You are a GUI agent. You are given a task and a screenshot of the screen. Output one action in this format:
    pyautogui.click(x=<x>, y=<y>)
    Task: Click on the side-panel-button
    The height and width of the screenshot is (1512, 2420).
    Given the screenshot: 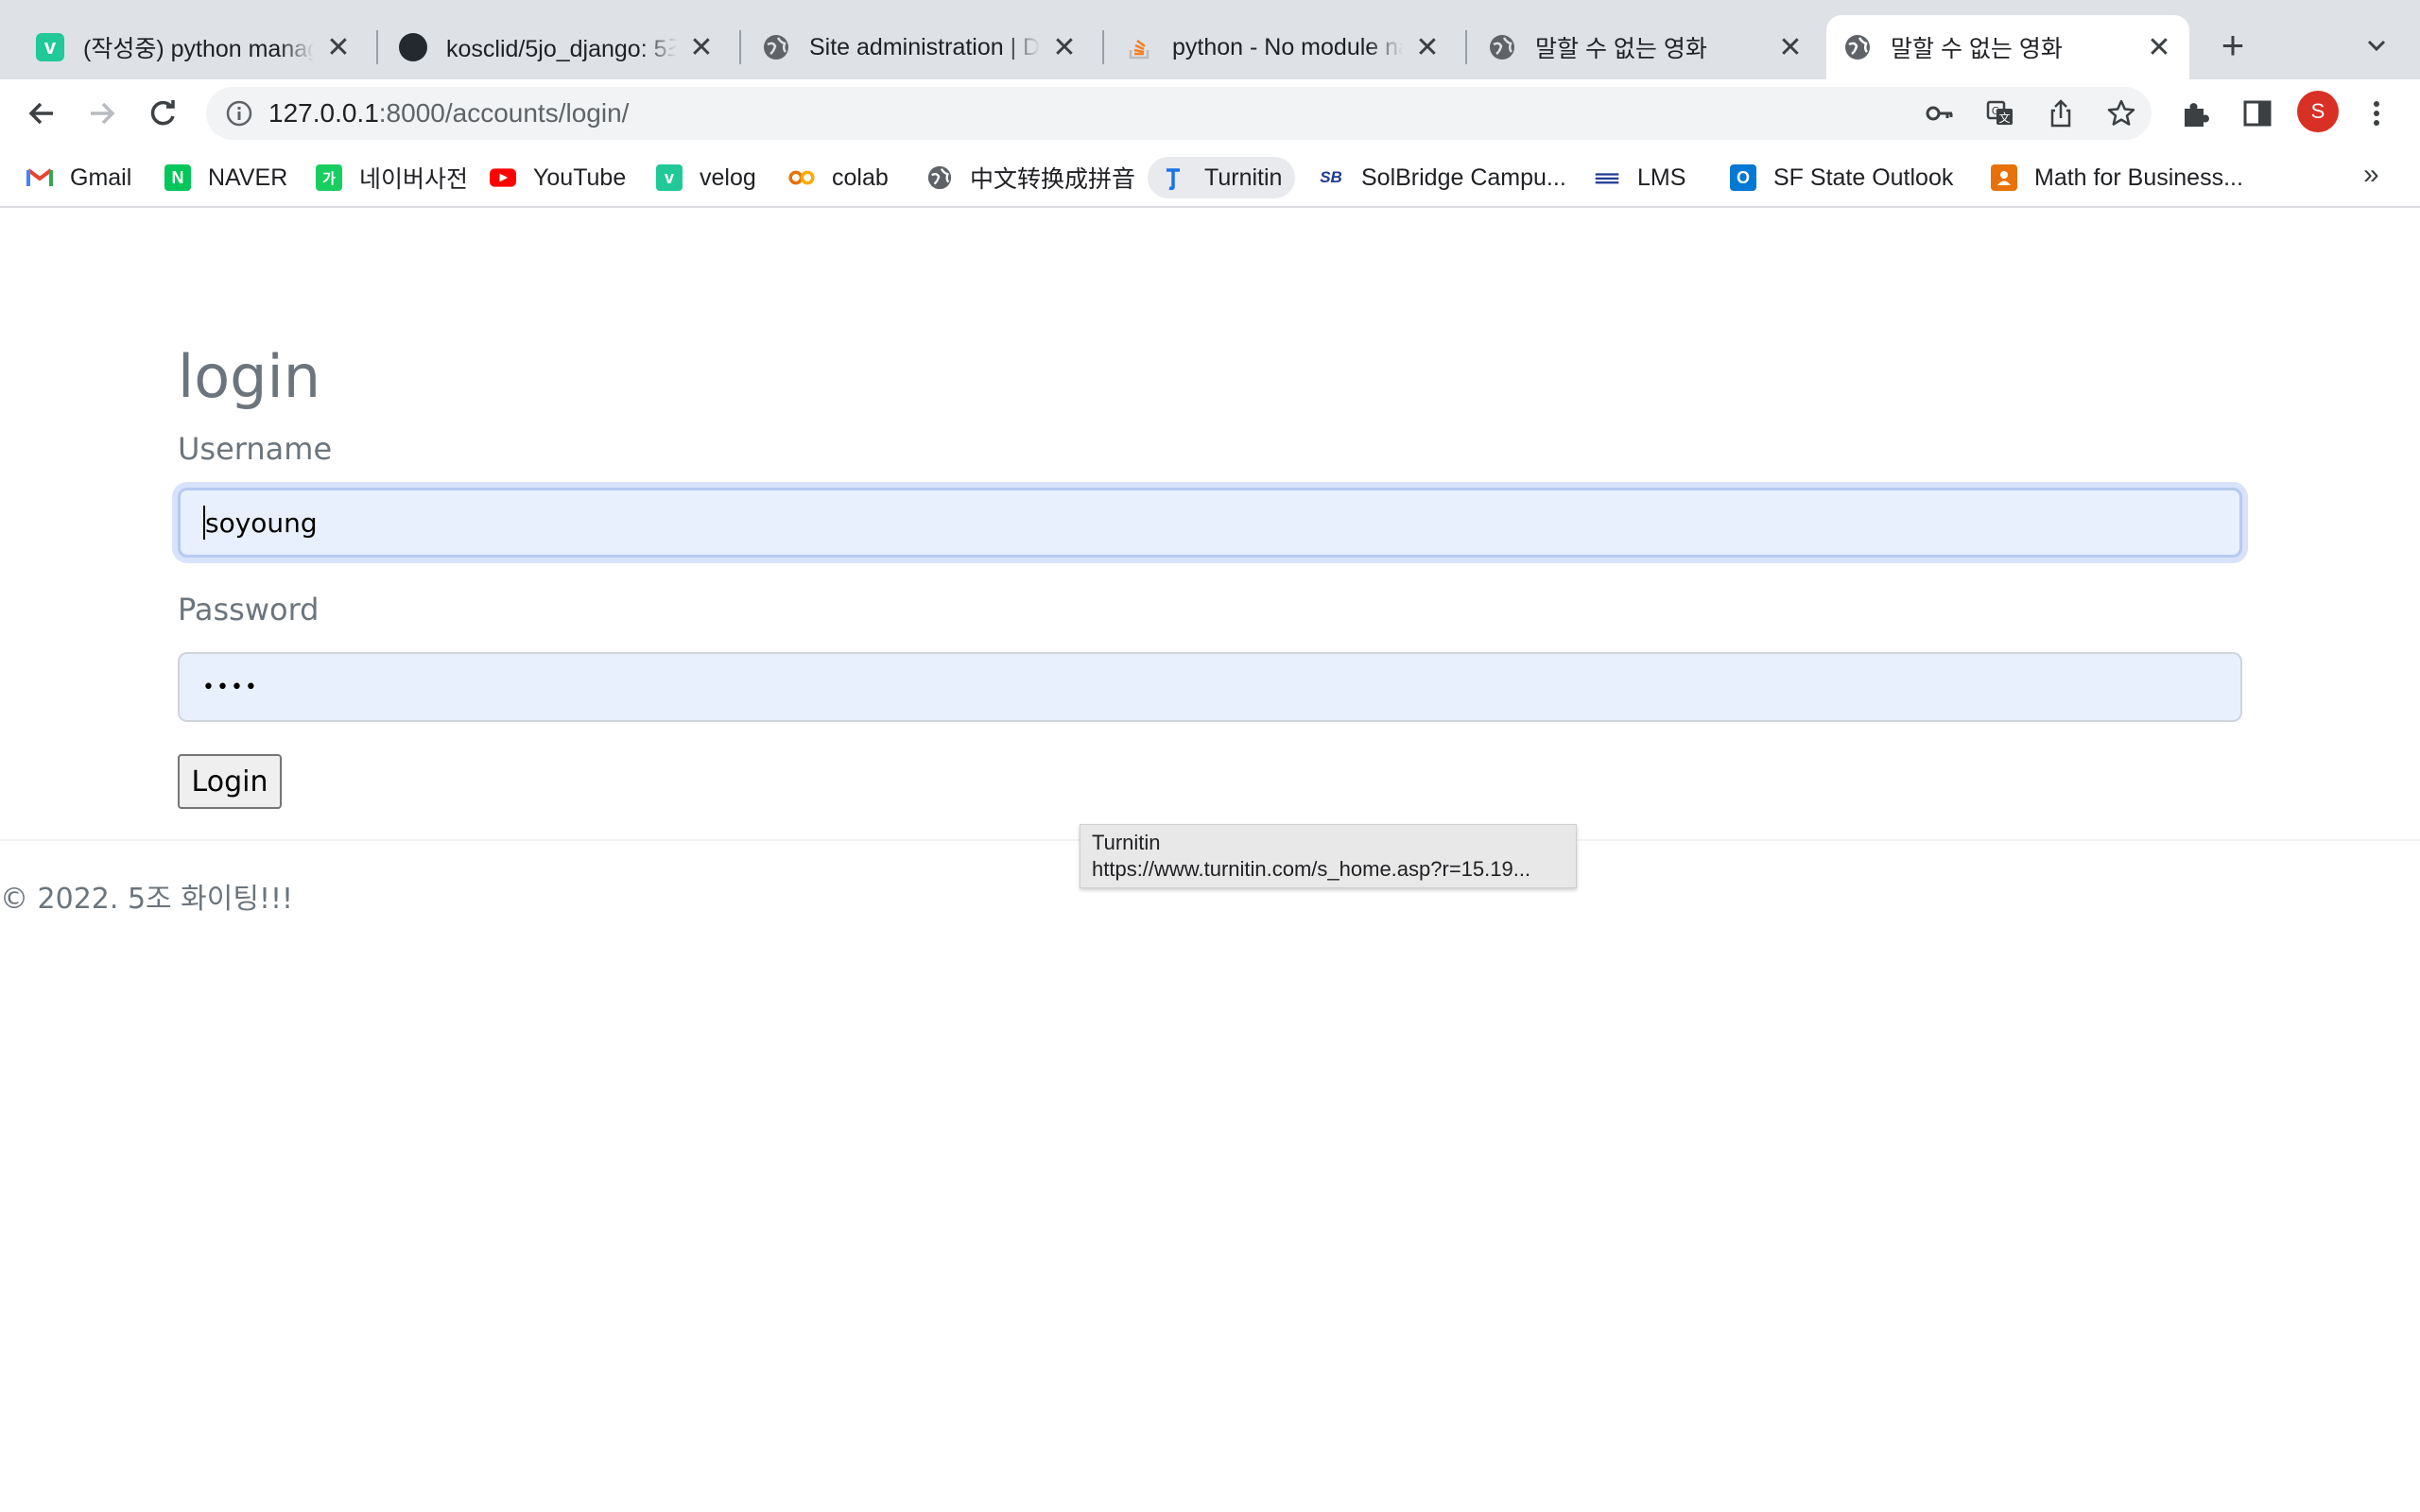 What is the action you would take?
    pyautogui.click(x=2257, y=113)
    